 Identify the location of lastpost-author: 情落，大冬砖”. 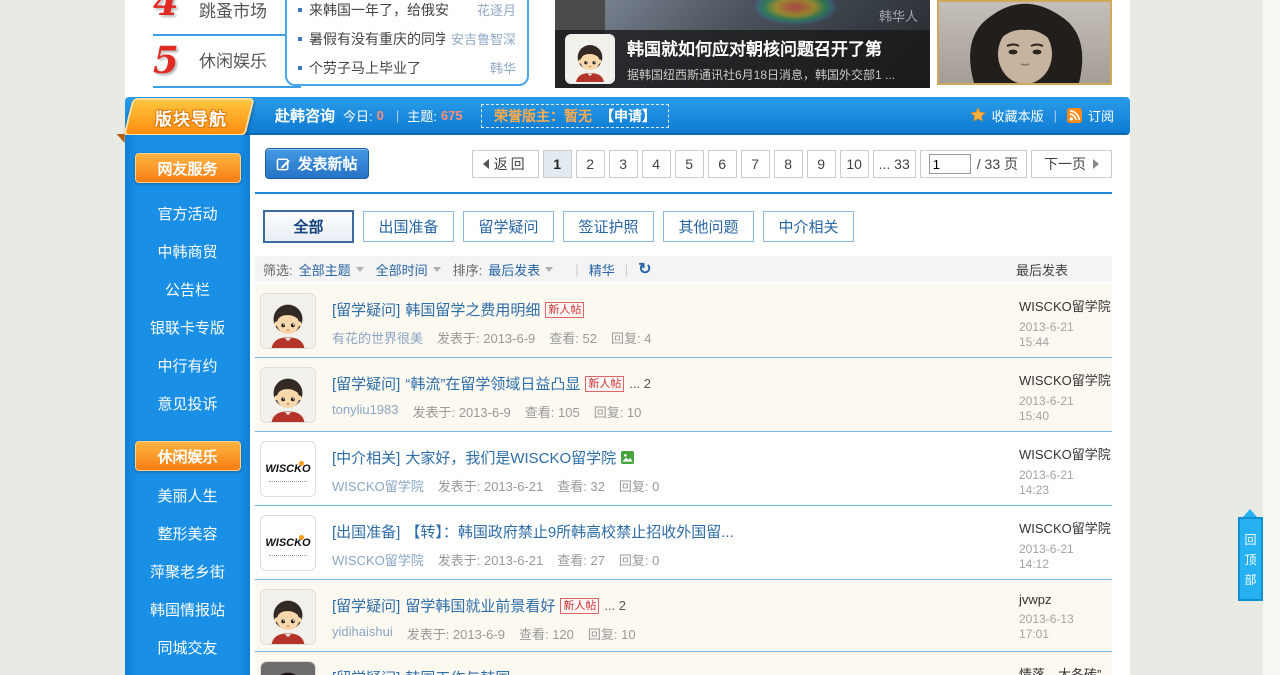
(1065, 669).